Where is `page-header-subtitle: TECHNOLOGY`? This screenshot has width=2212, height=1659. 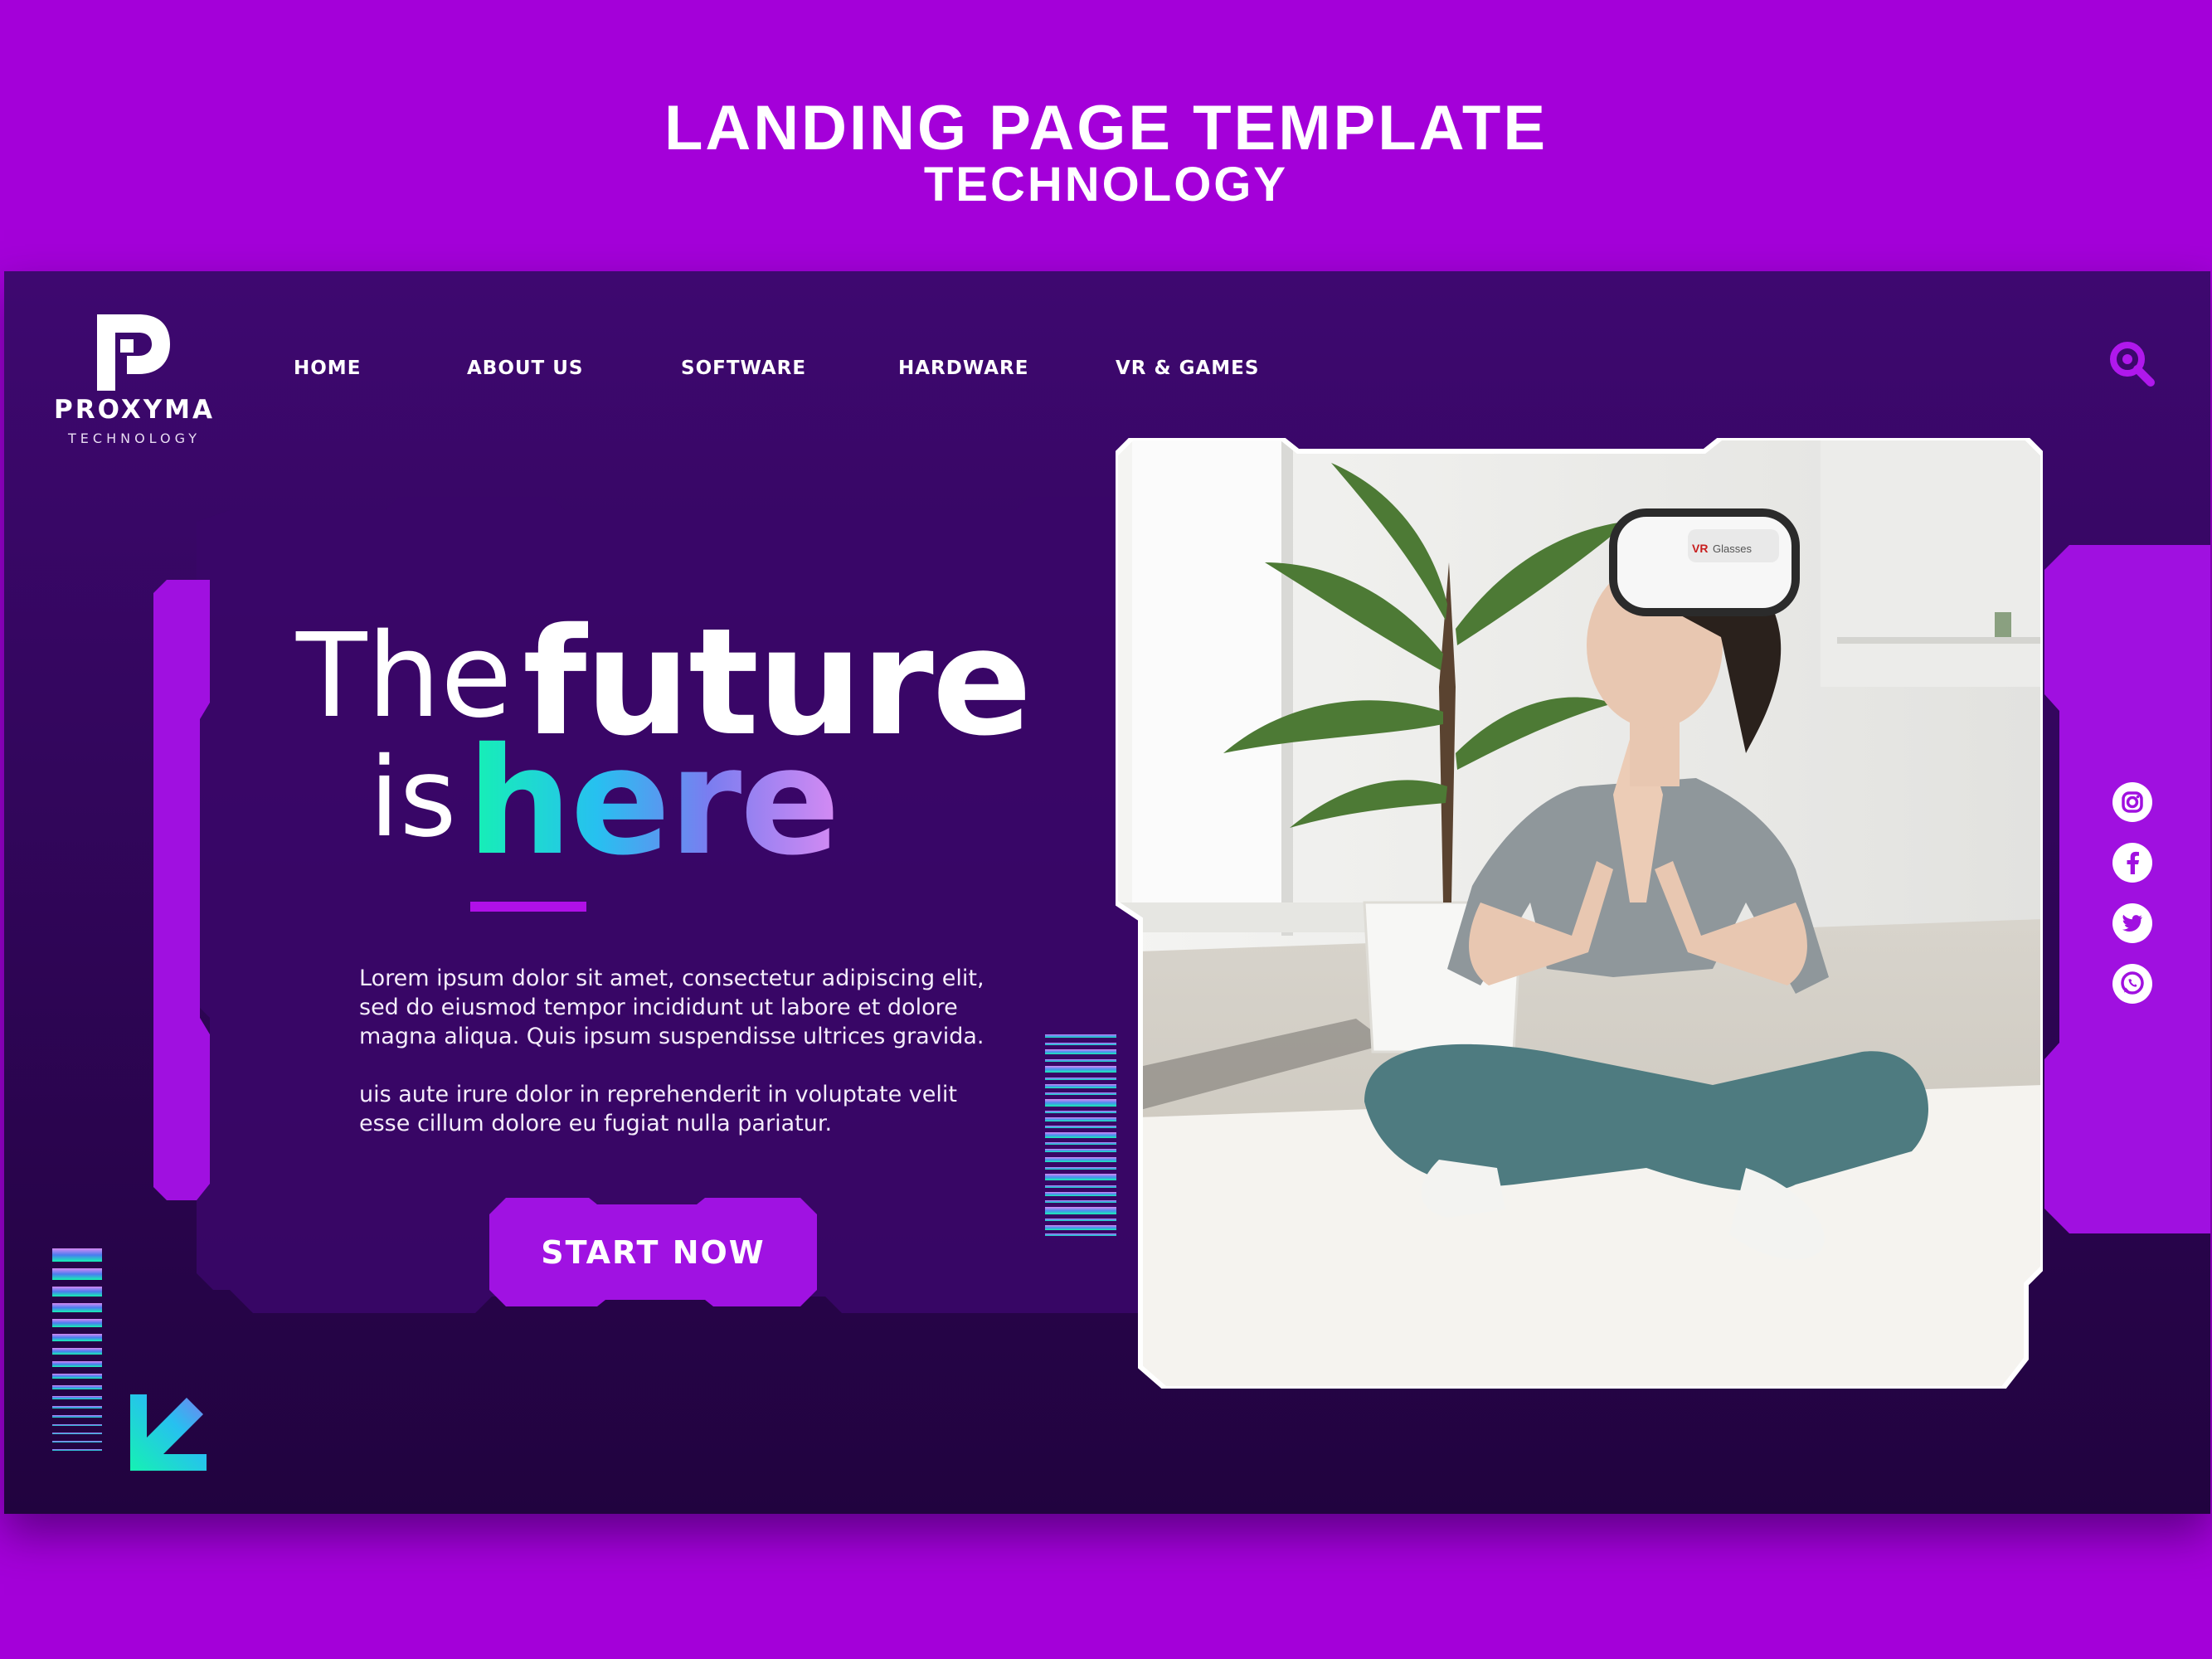 page-header-subtitle: TECHNOLOGY is located at coordinates (1106, 185).